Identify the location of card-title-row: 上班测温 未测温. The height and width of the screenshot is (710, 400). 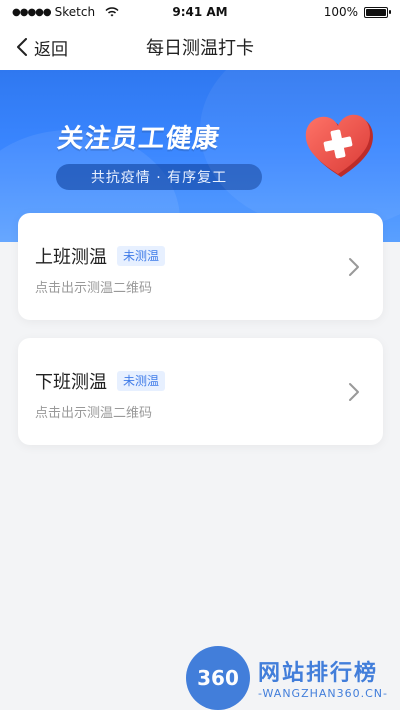
(100, 256).